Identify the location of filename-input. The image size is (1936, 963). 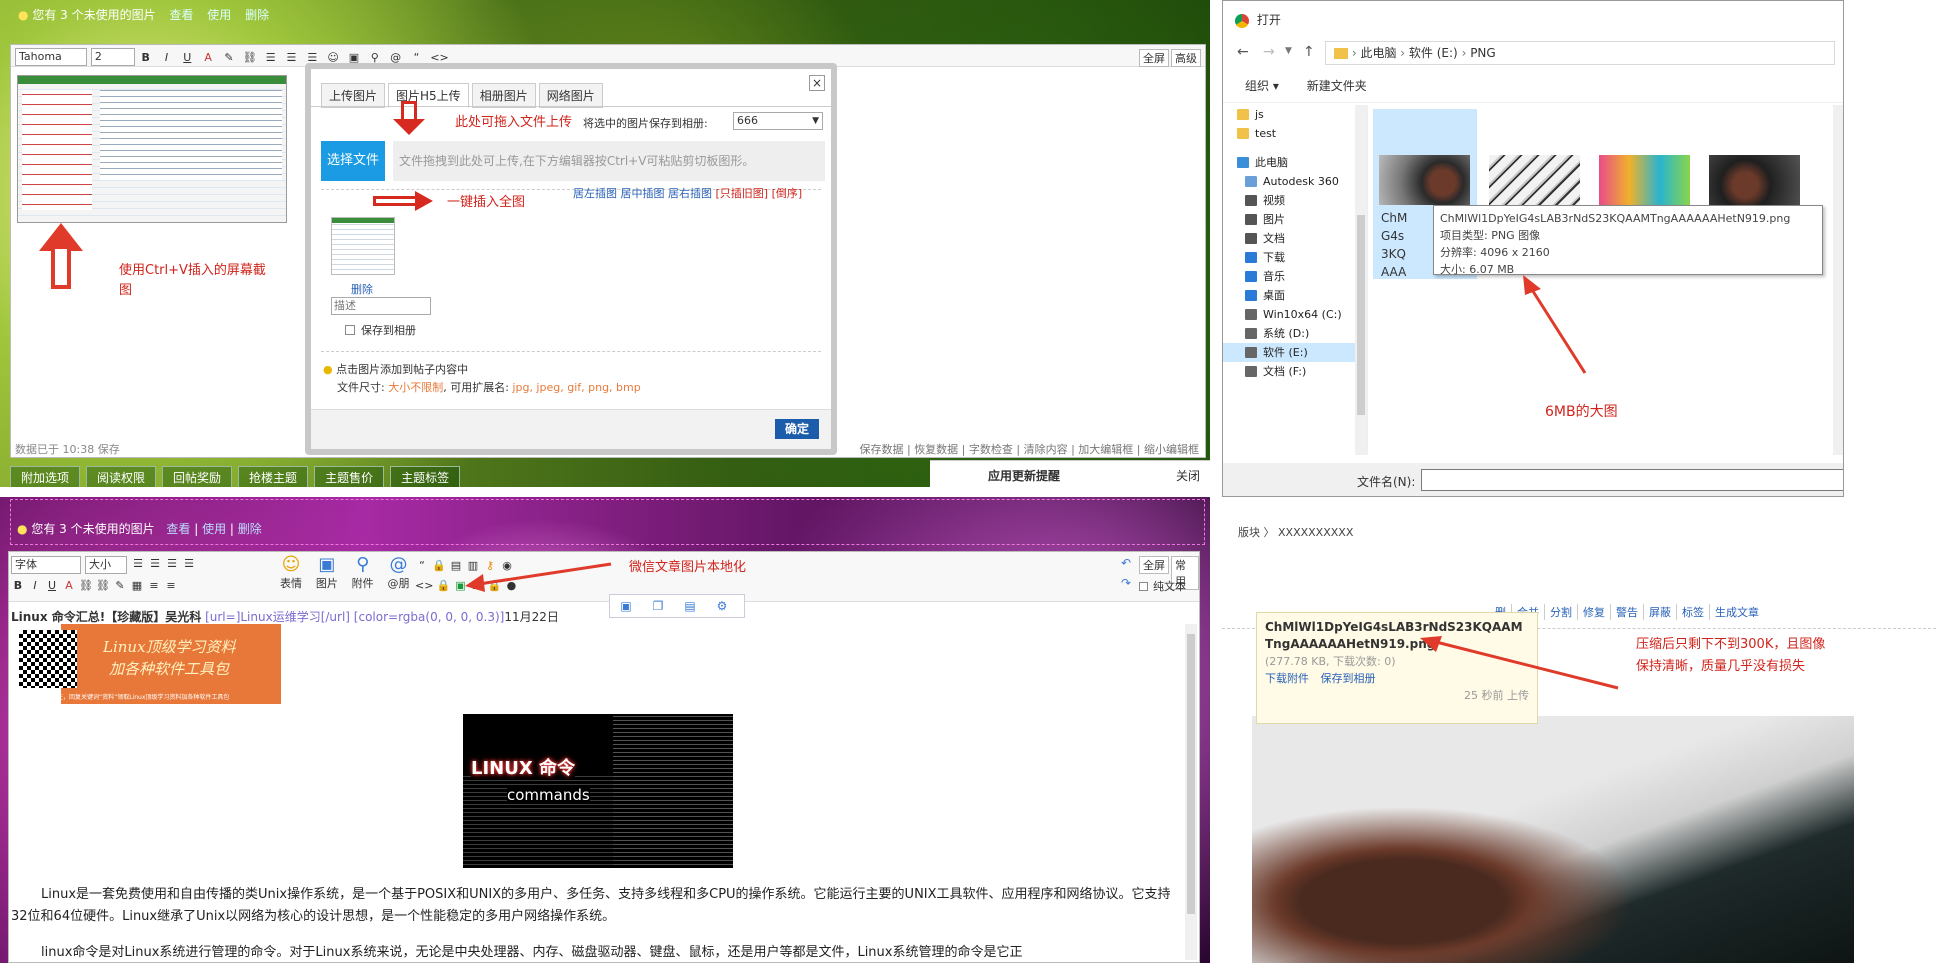
(1632, 480).